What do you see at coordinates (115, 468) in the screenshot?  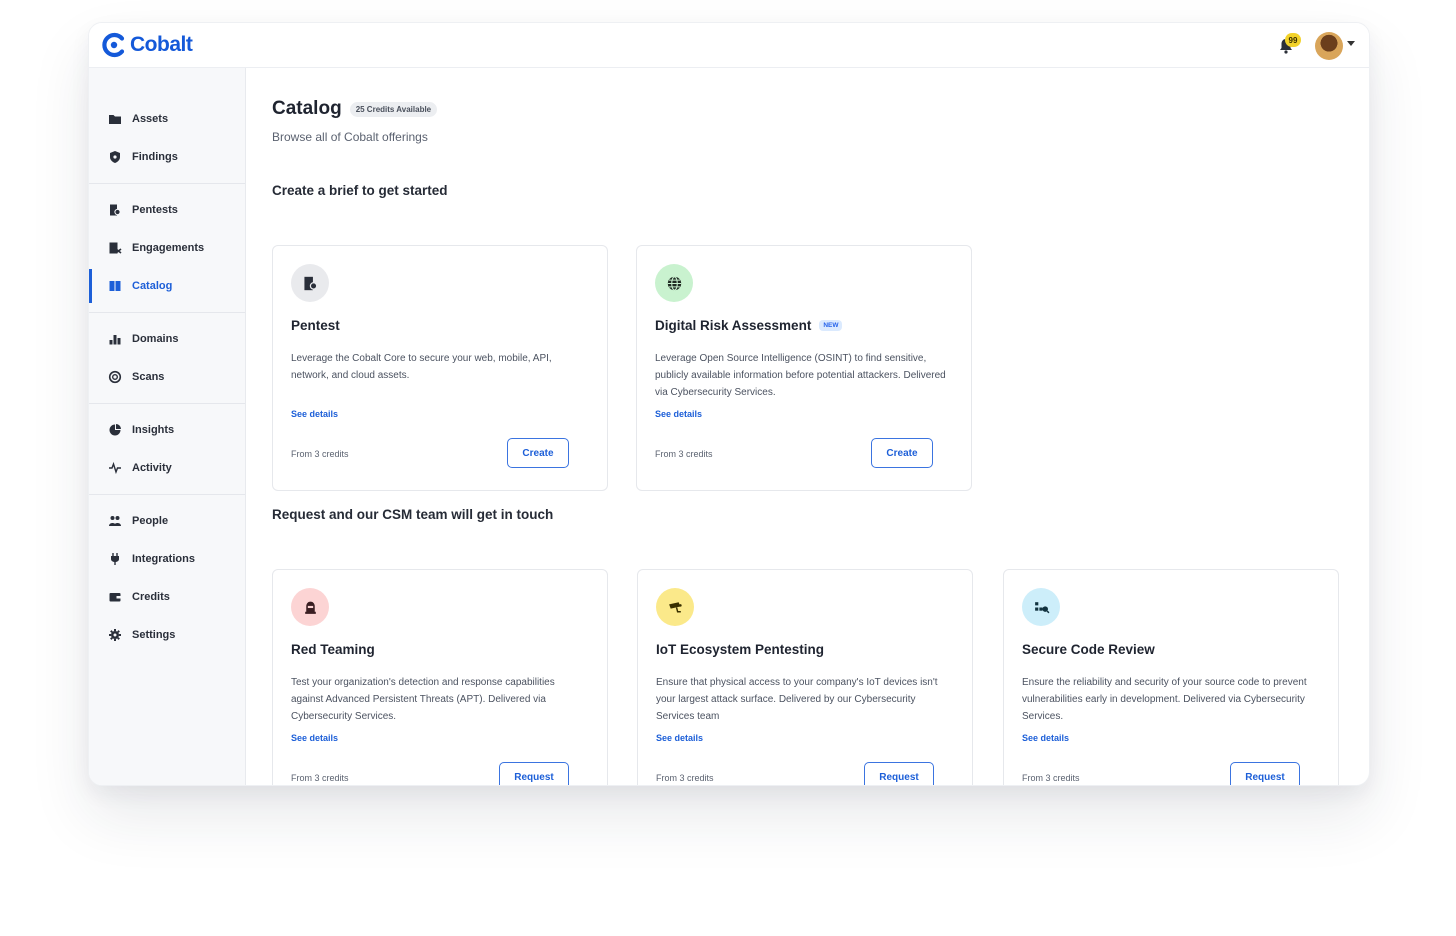 I see `pulse-icon` at bounding box center [115, 468].